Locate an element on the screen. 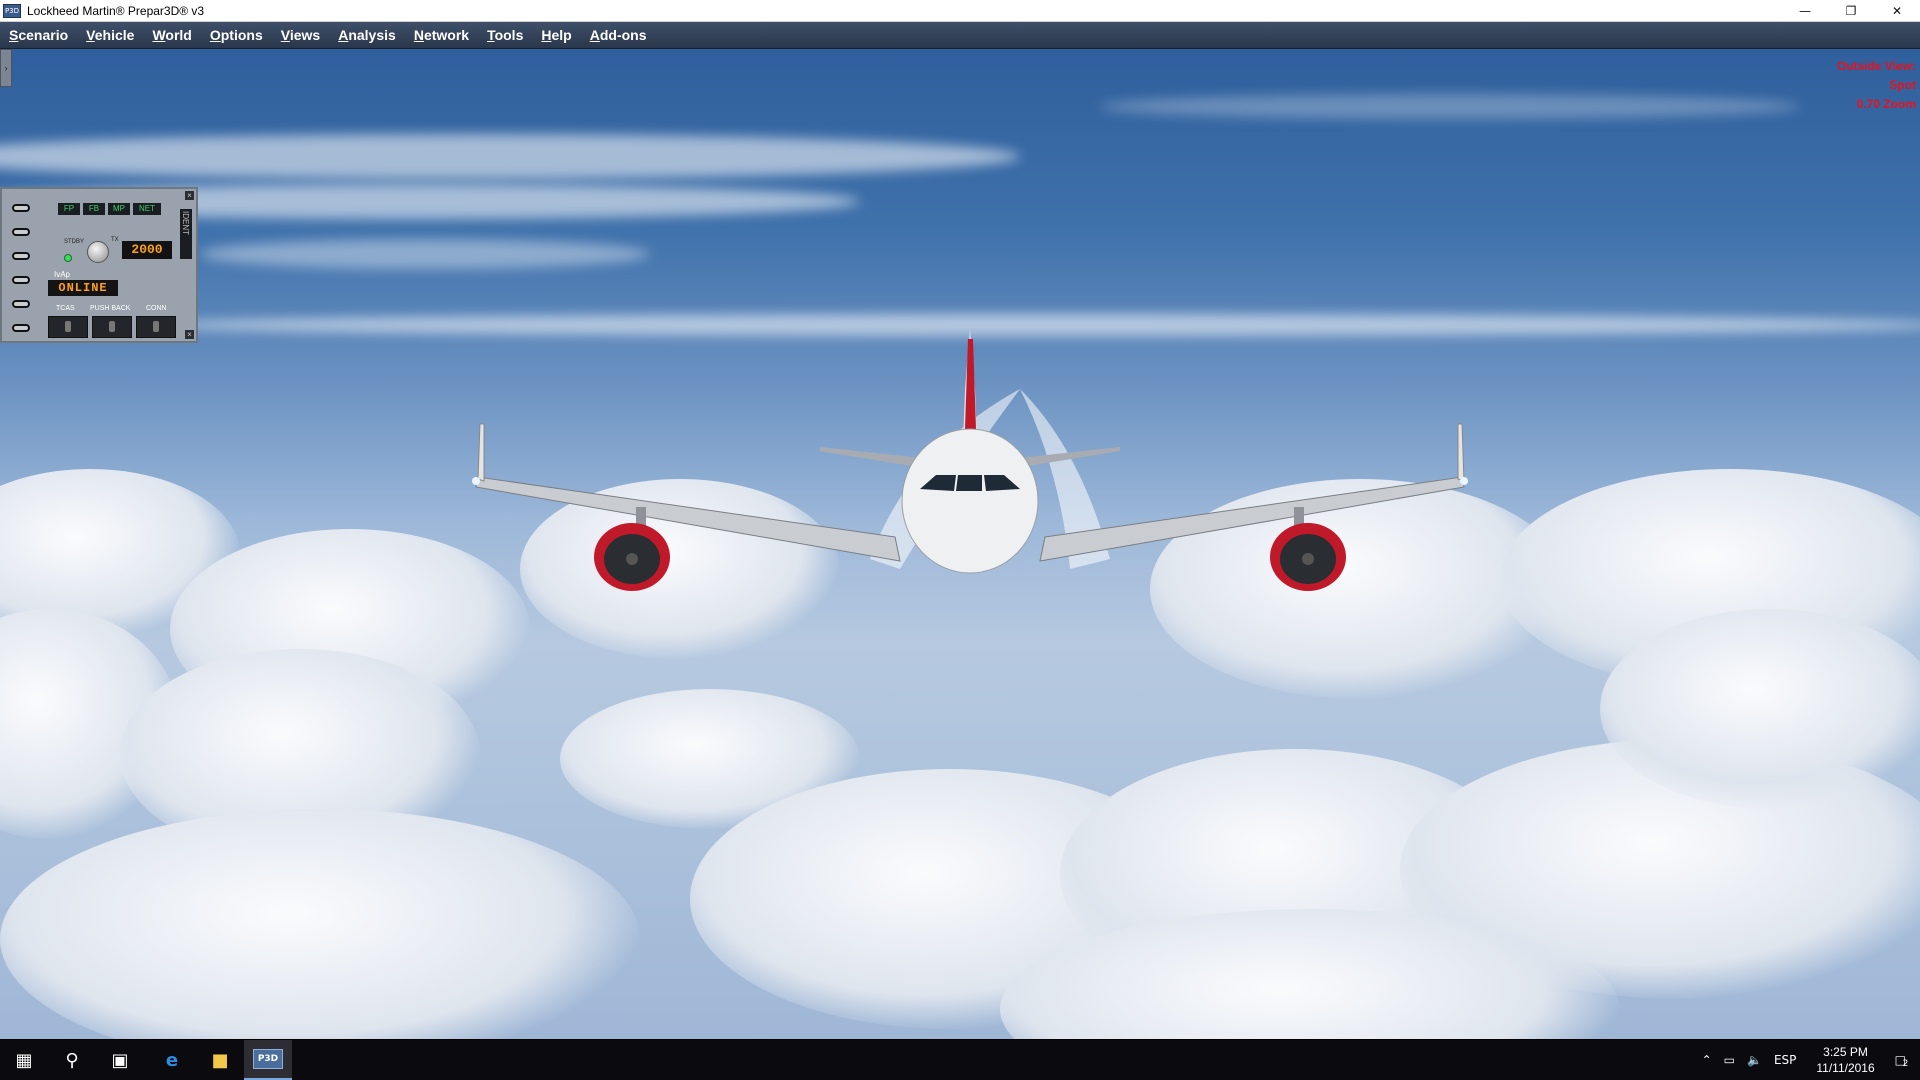  task-view-button: ▣ is located at coordinates (120, 1060).